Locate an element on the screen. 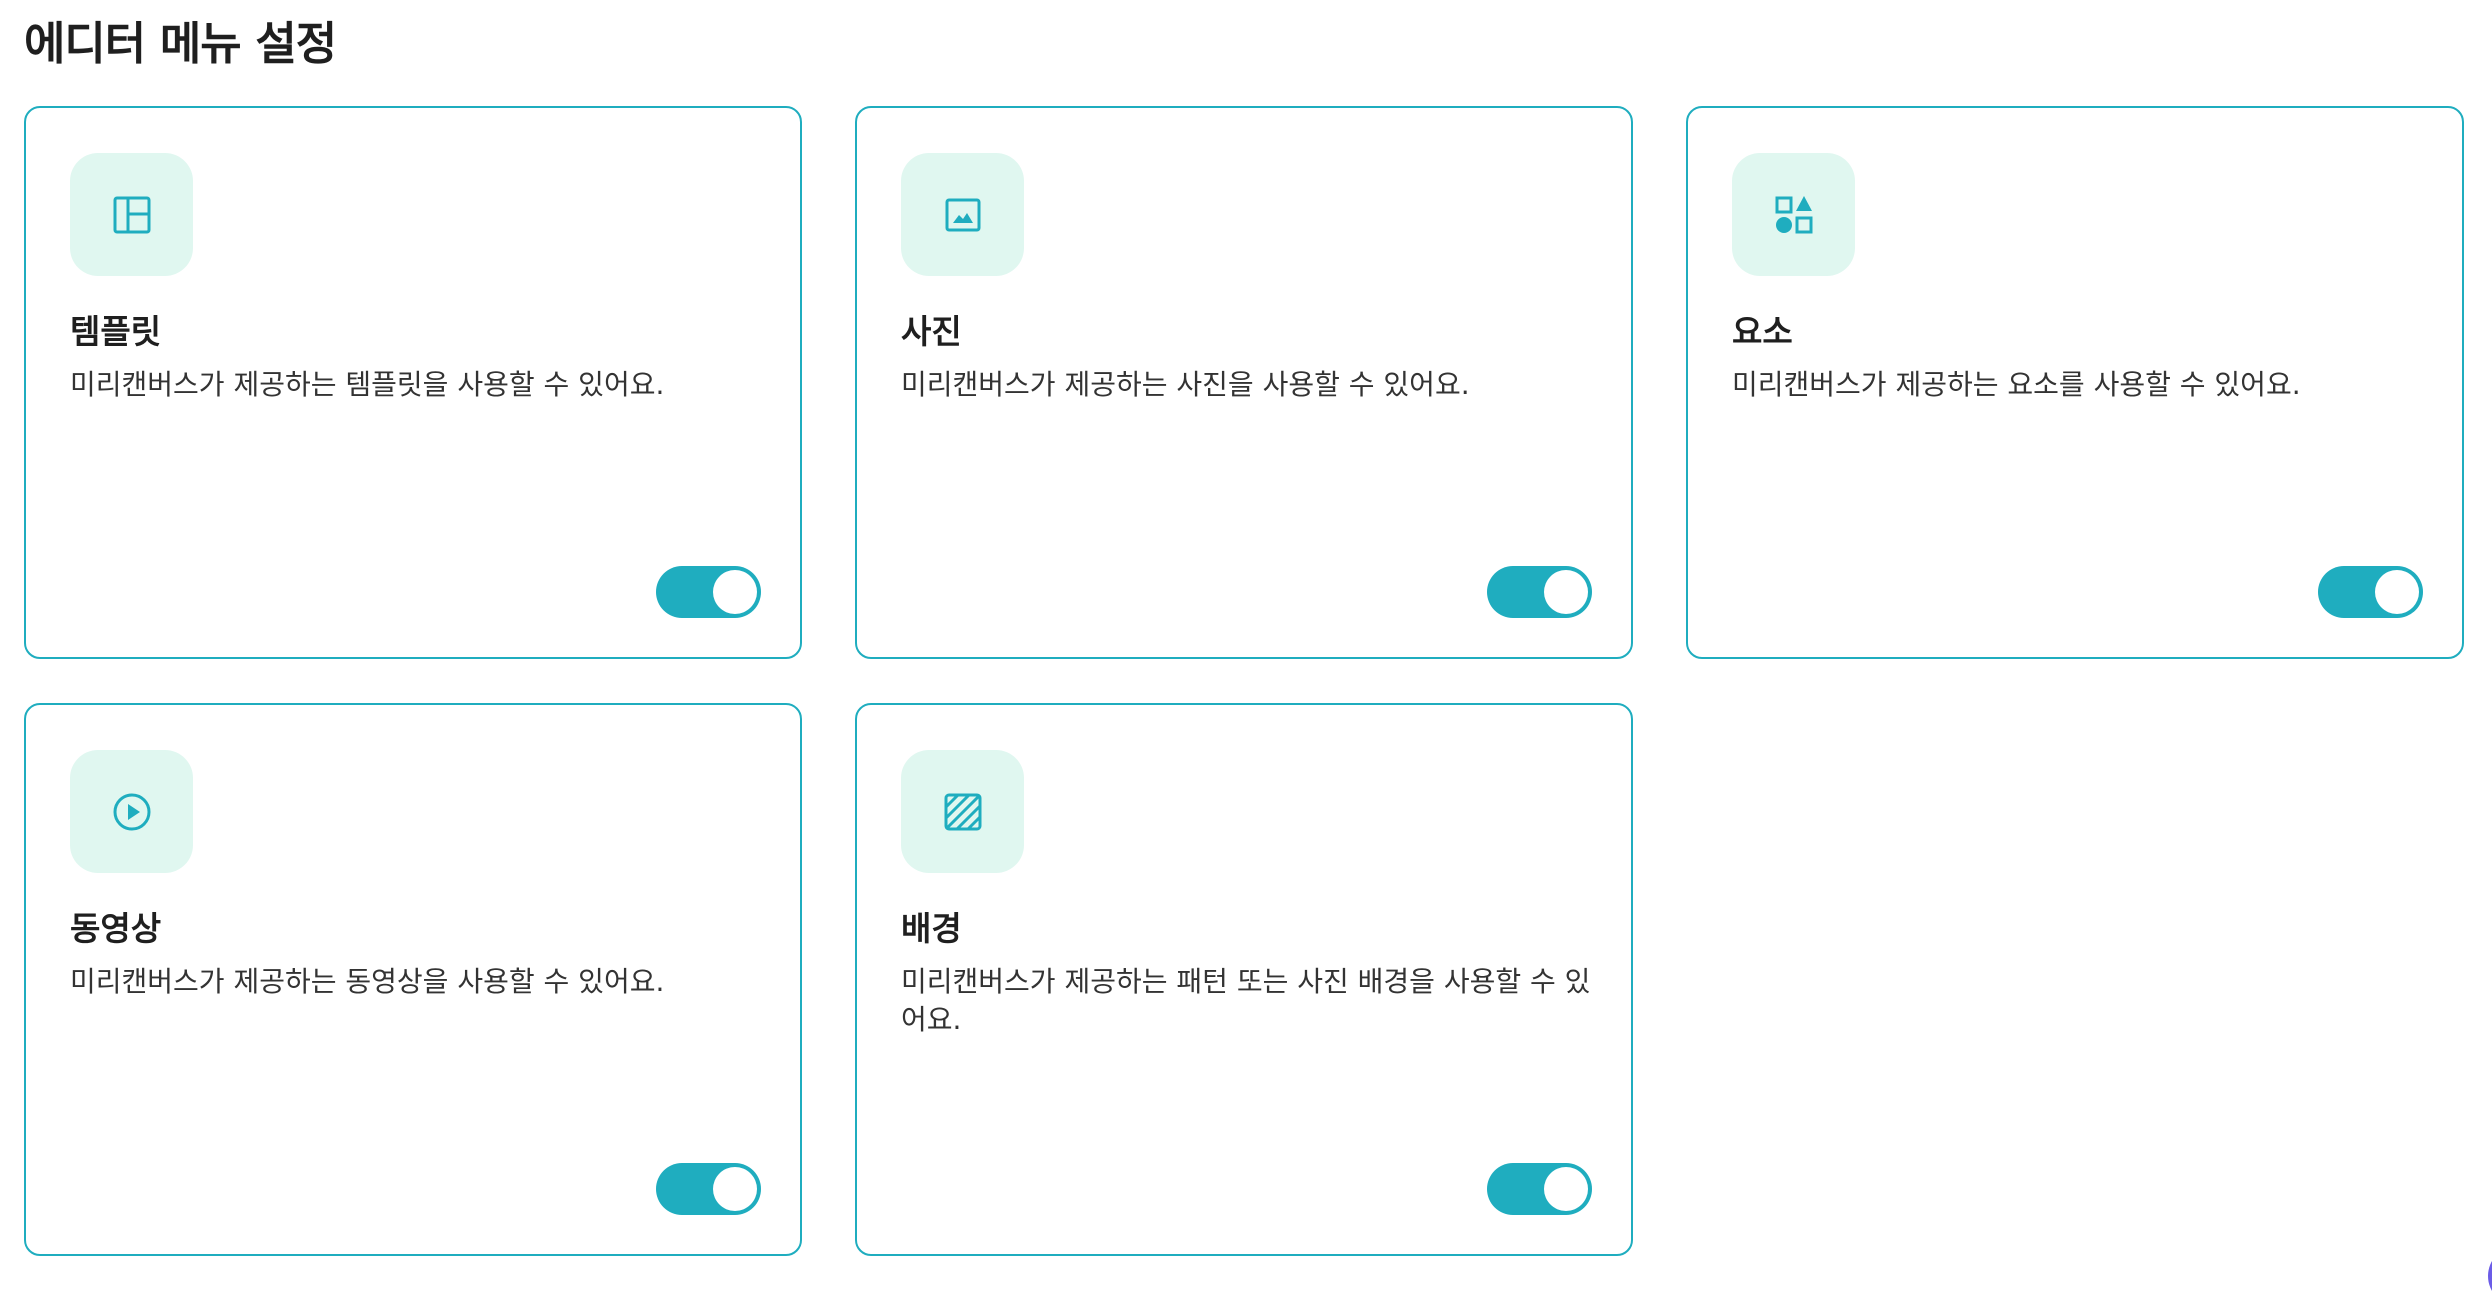 The width and height of the screenshot is (2492, 1306). card-description: 미리캔버스가 제공하는 요소를 사용할 수 있어요. is located at coordinates (2016, 384).